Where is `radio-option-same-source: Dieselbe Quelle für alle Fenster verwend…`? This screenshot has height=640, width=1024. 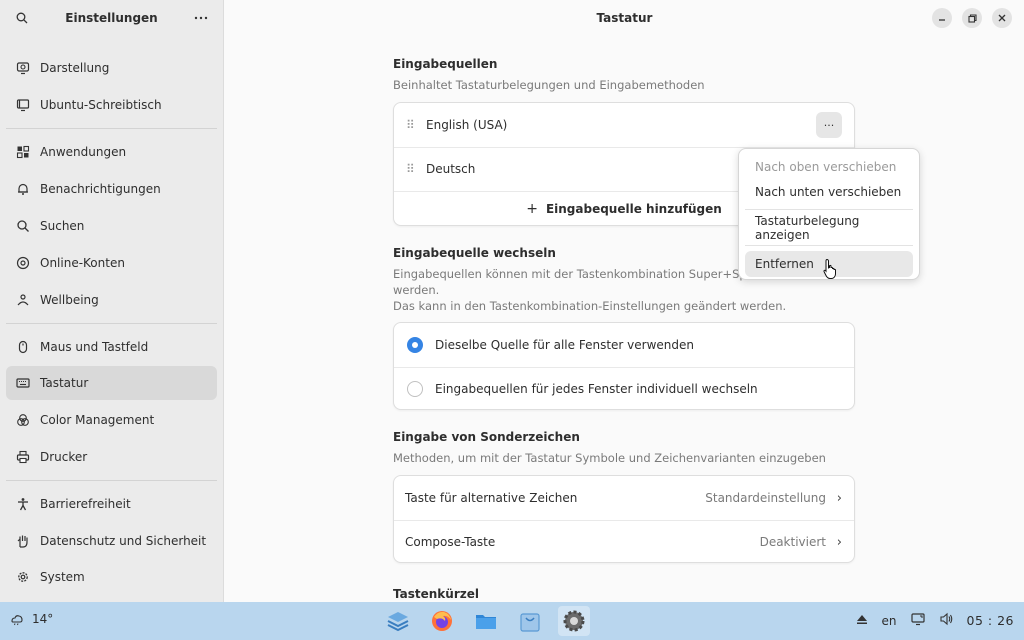 radio-option-same-source: Dieselbe Quelle für alle Fenster verwend… is located at coordinates (624, 345).